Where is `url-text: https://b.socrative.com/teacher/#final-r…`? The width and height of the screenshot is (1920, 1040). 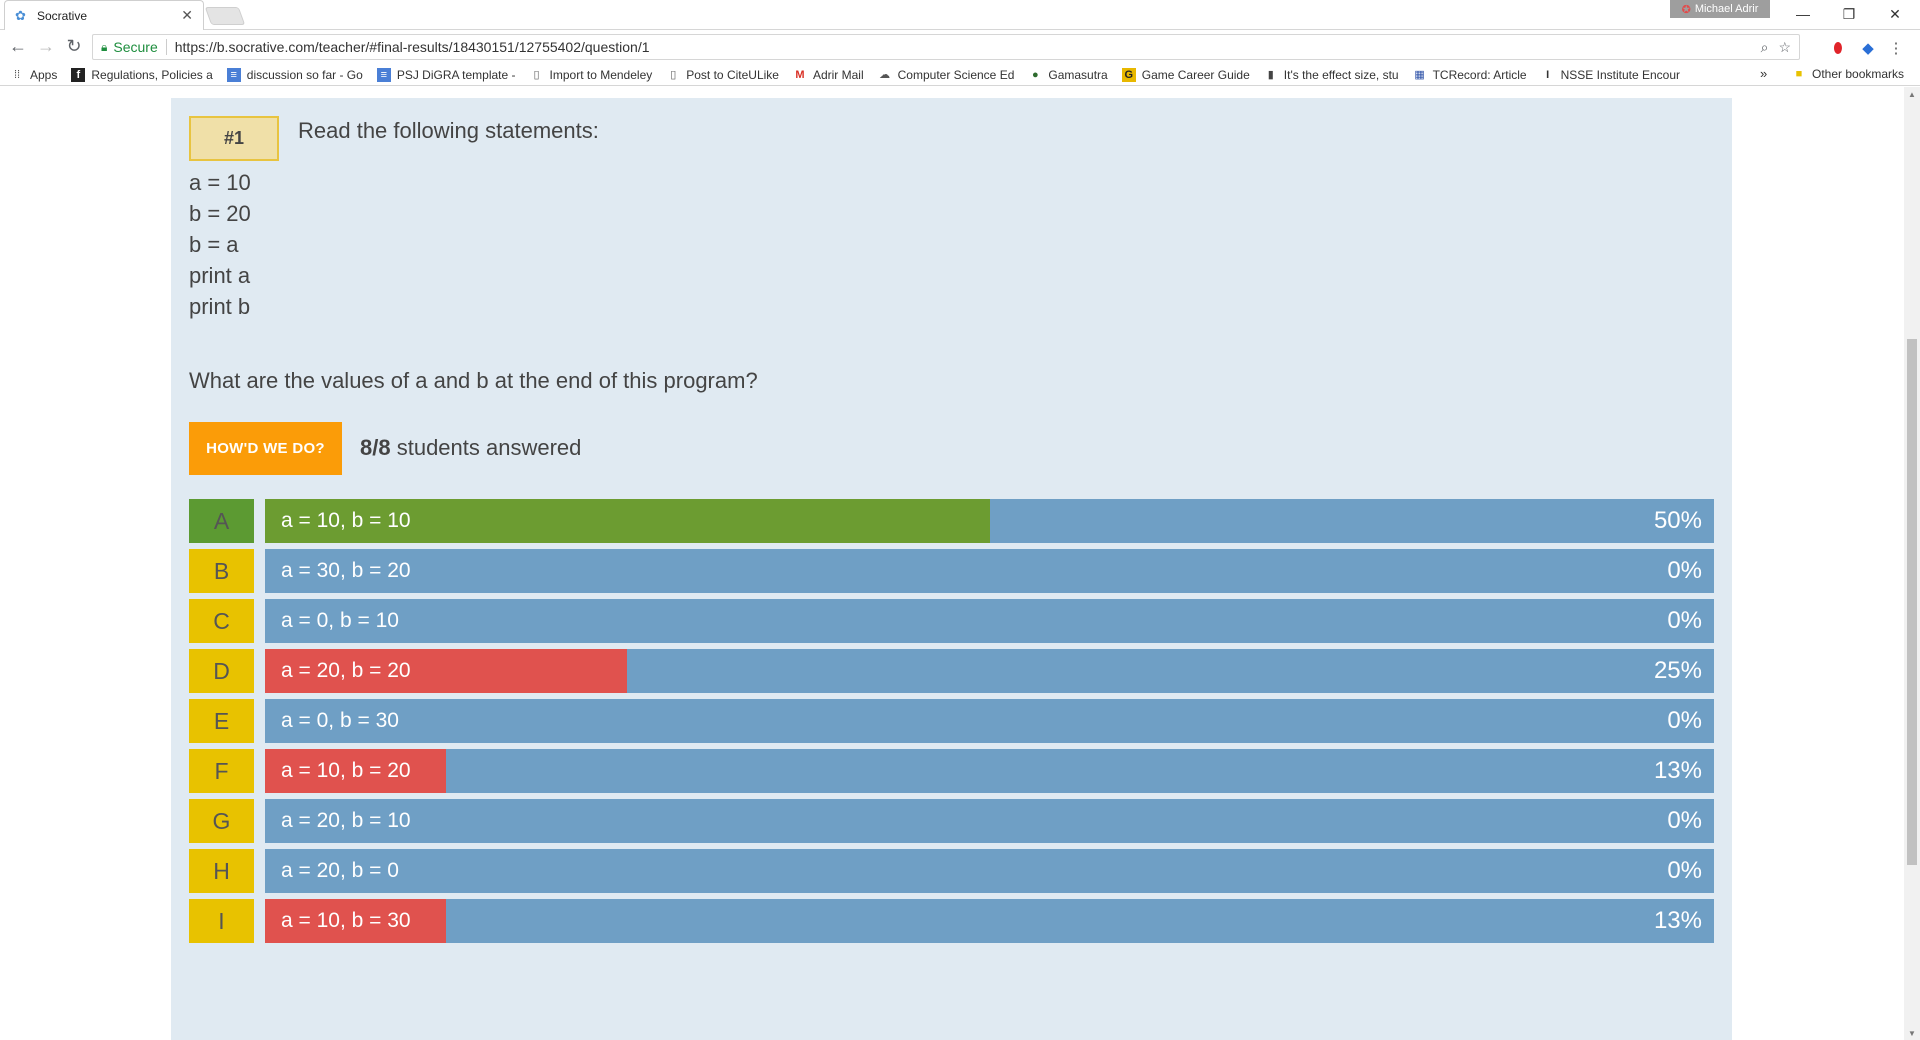 url-text: https://b.socrative.com/teacher/#final-r… is located at coordinates (963, 47).